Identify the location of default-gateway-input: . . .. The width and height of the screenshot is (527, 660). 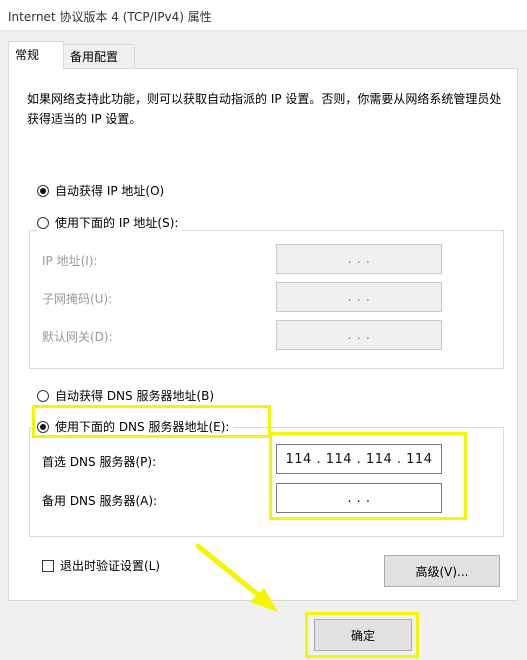
(359, 335).